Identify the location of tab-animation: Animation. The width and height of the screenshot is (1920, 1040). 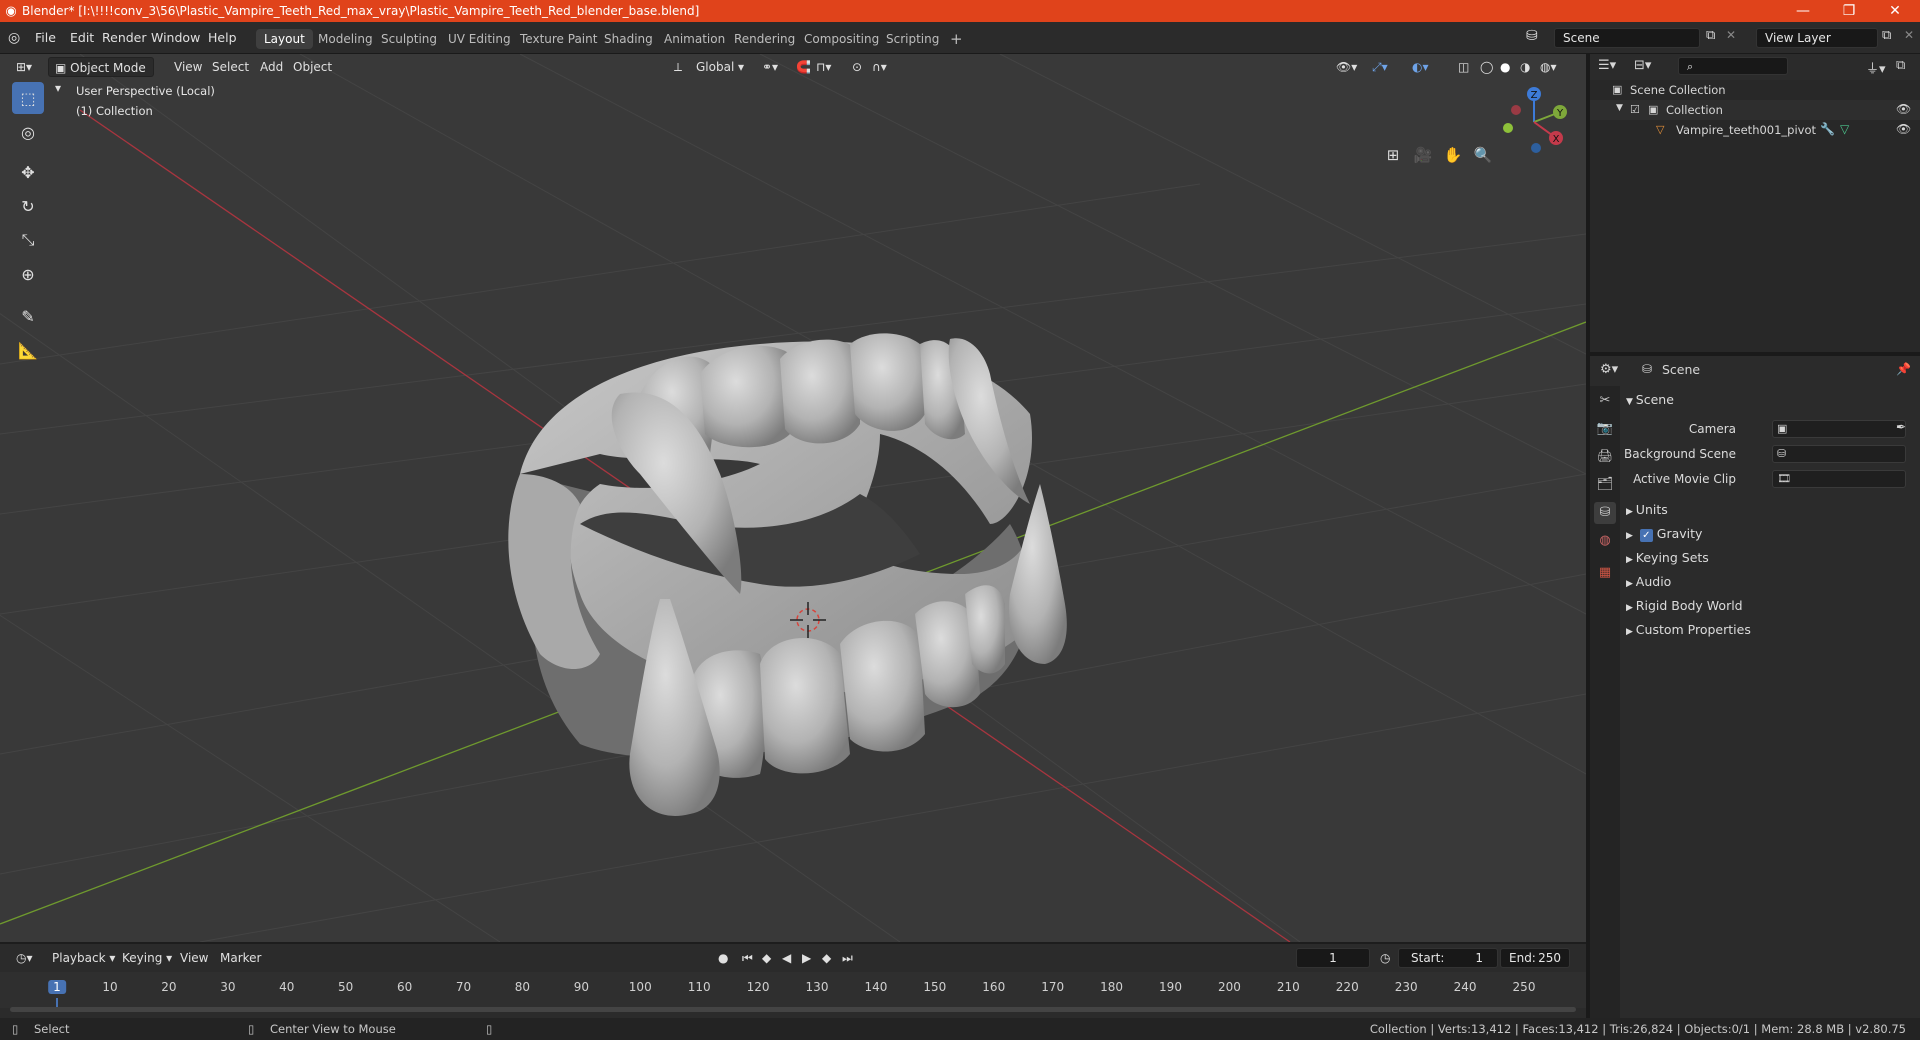
(694, 39).